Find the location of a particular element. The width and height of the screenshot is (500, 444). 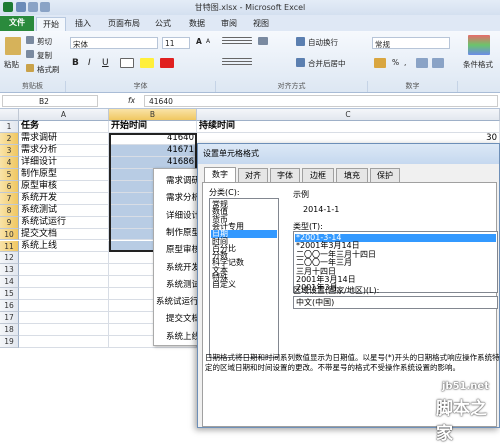

name-box: B2 is located at coordinates (50, 101).